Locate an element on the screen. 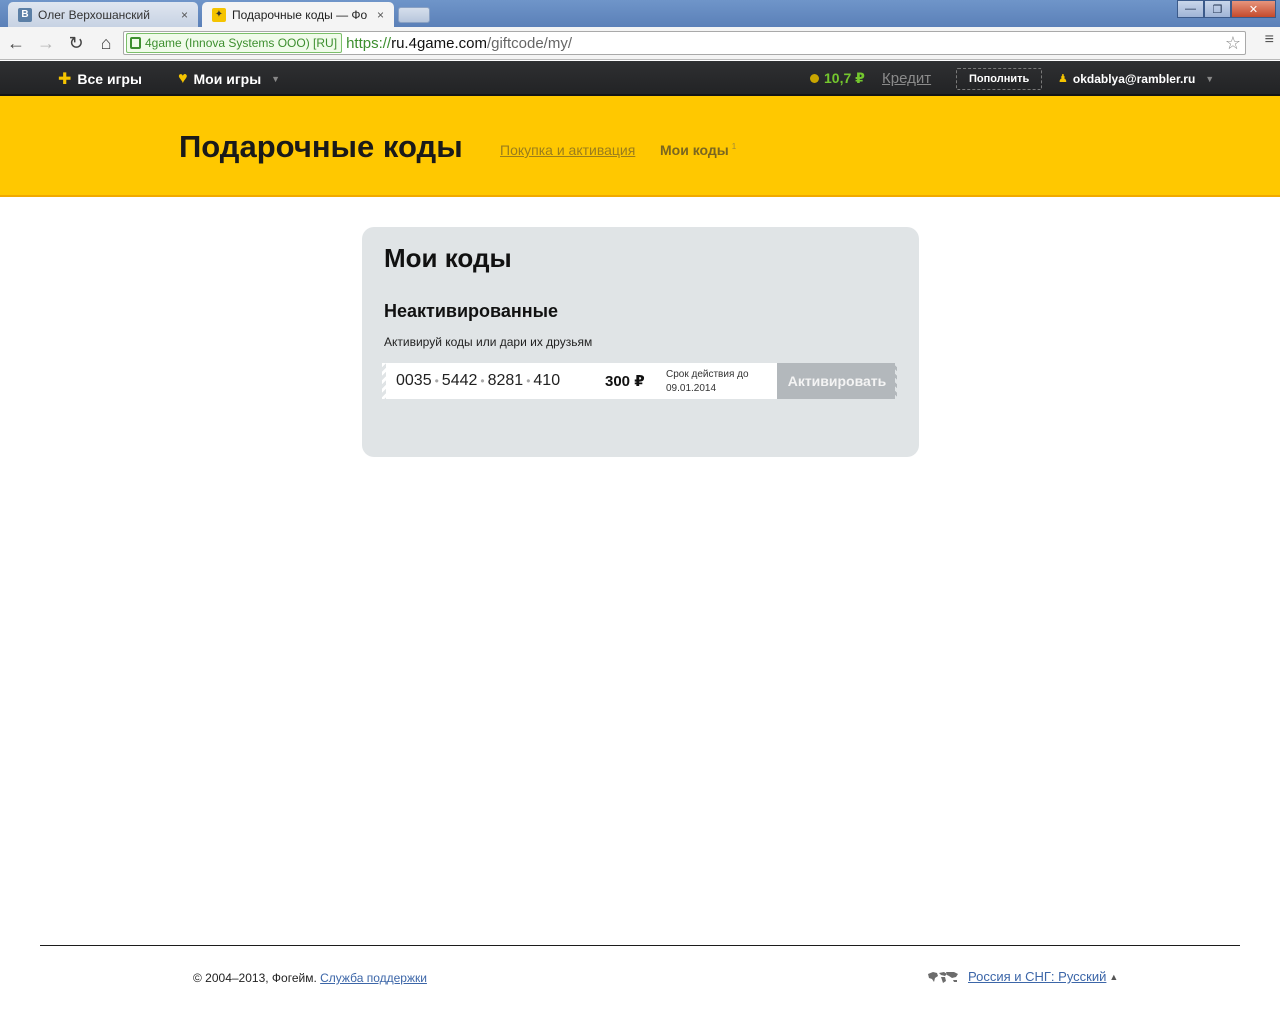 The image size is (1280, 1024). minimize-button: — is located at coordinates (1190, 9).